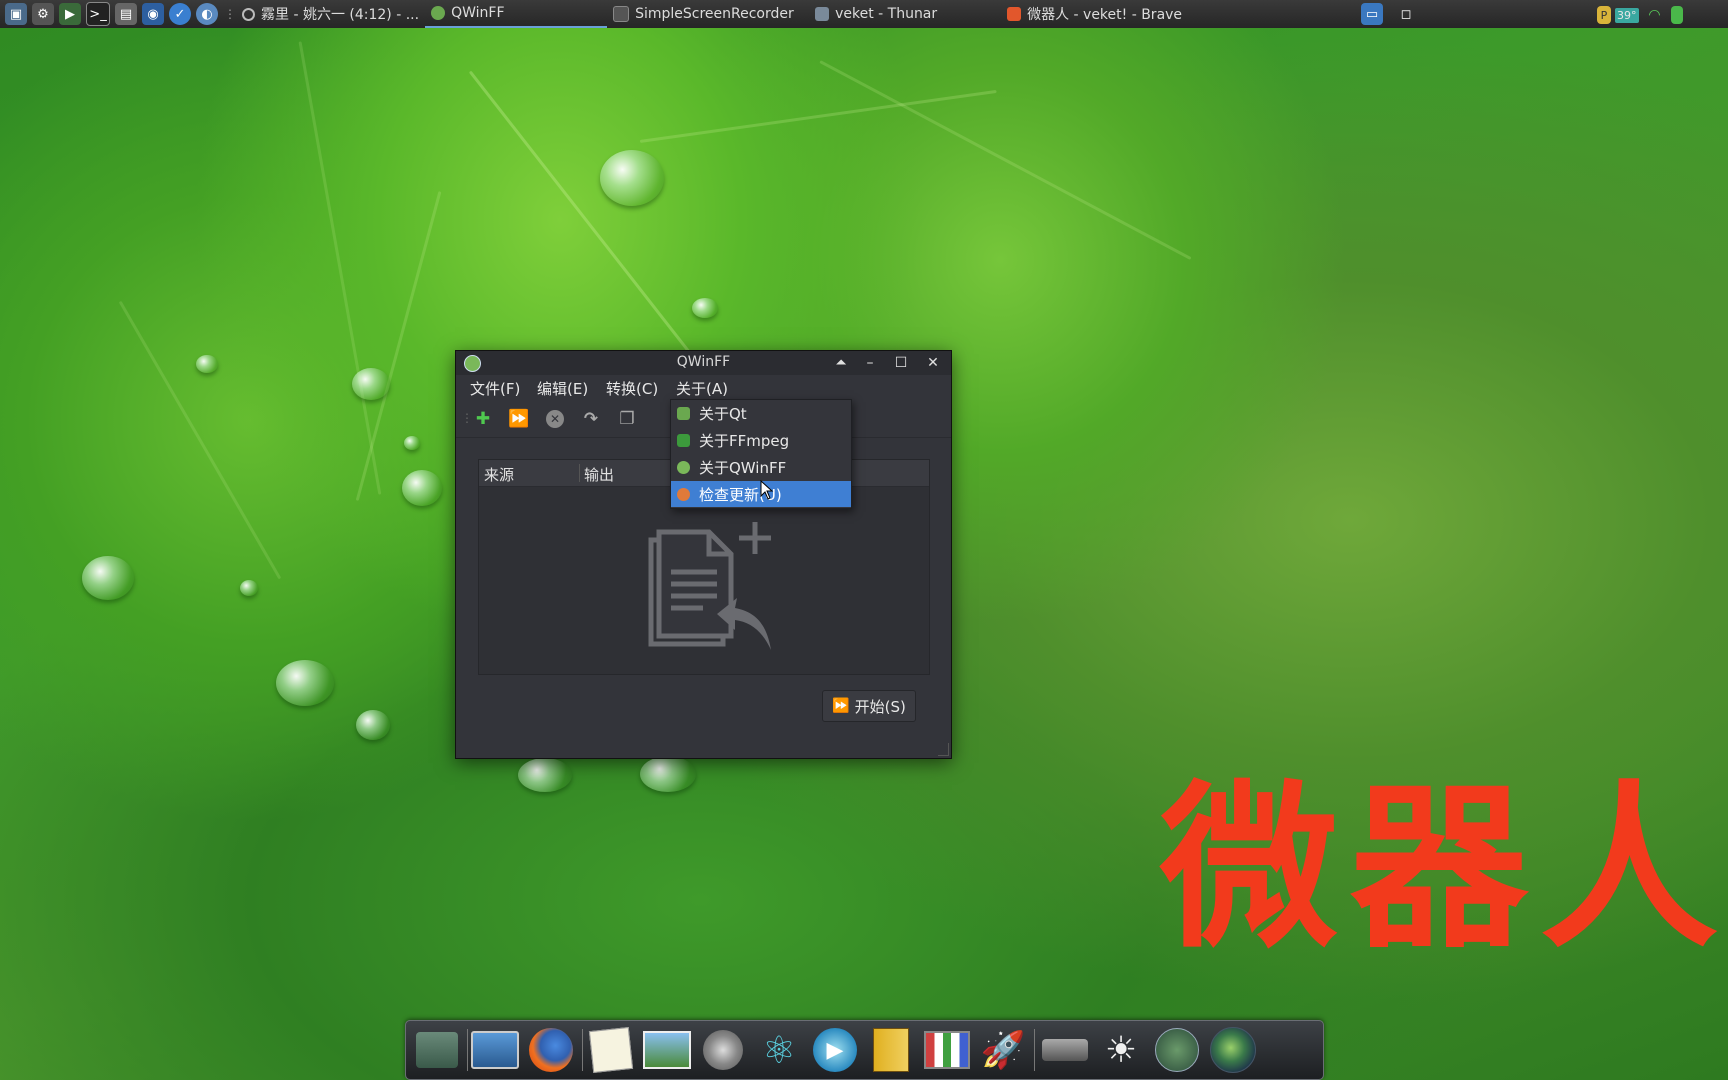  Describe the element at coordinates (1655, 15) in the screenshot. I see `wifi-icon: ◠` at that location.